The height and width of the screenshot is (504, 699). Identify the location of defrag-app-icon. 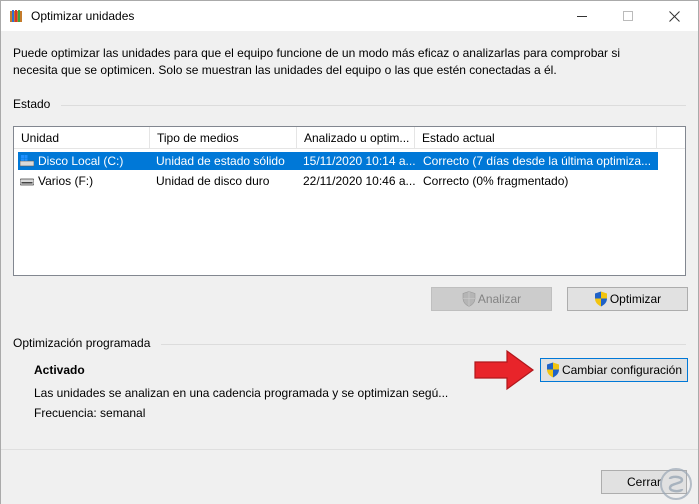
(16, 16).